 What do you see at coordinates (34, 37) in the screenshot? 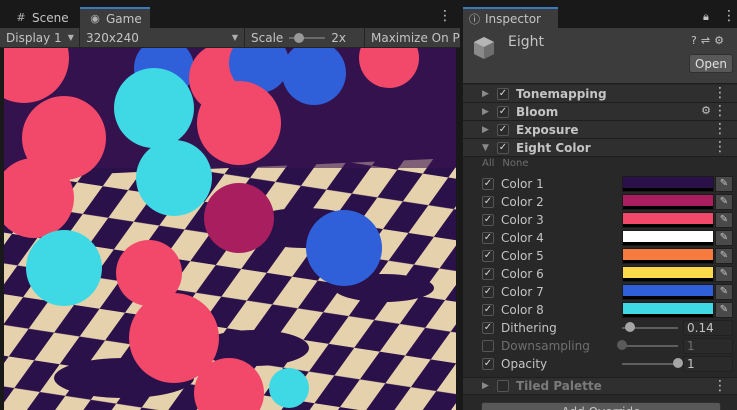
I see `display-value: Display 1` at bounding box center [34, 37].